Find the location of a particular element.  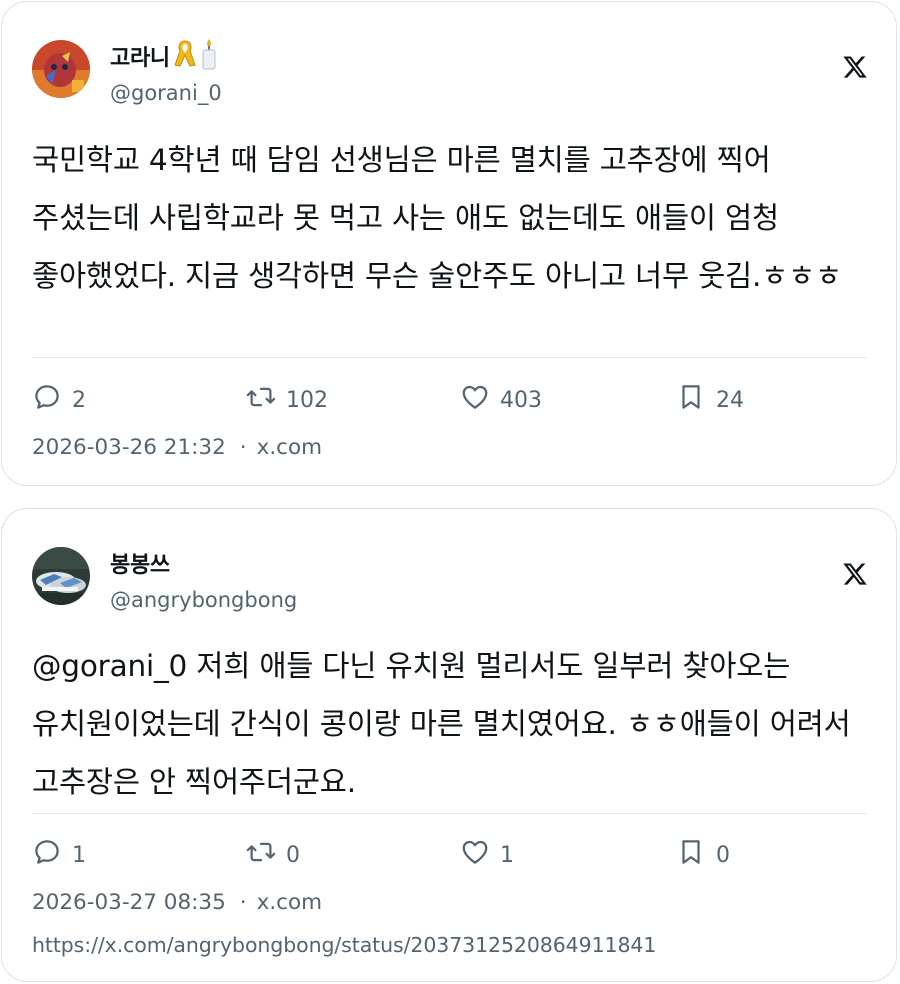

reply-button: 1 is located at coordinates (59, 855).